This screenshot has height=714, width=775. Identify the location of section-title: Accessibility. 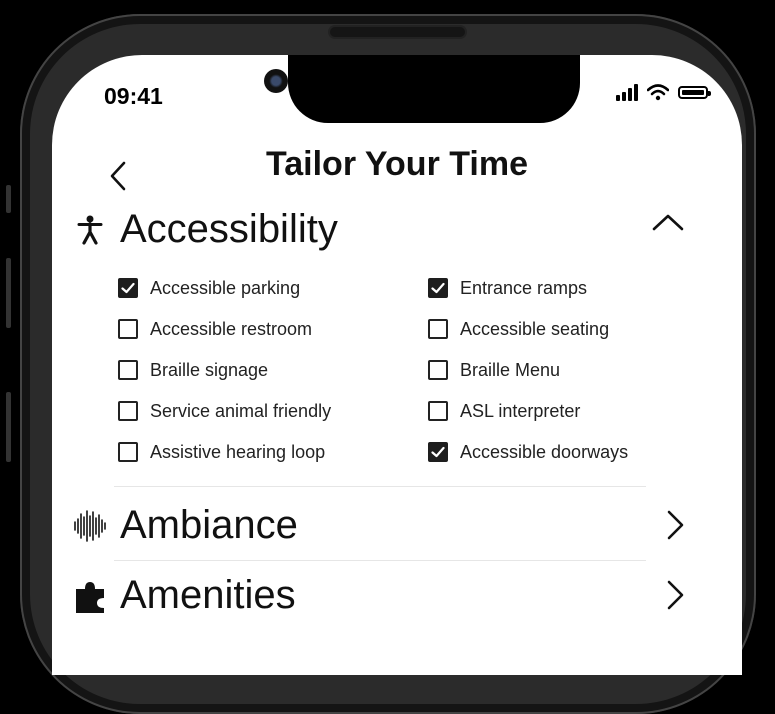
(229, 229).